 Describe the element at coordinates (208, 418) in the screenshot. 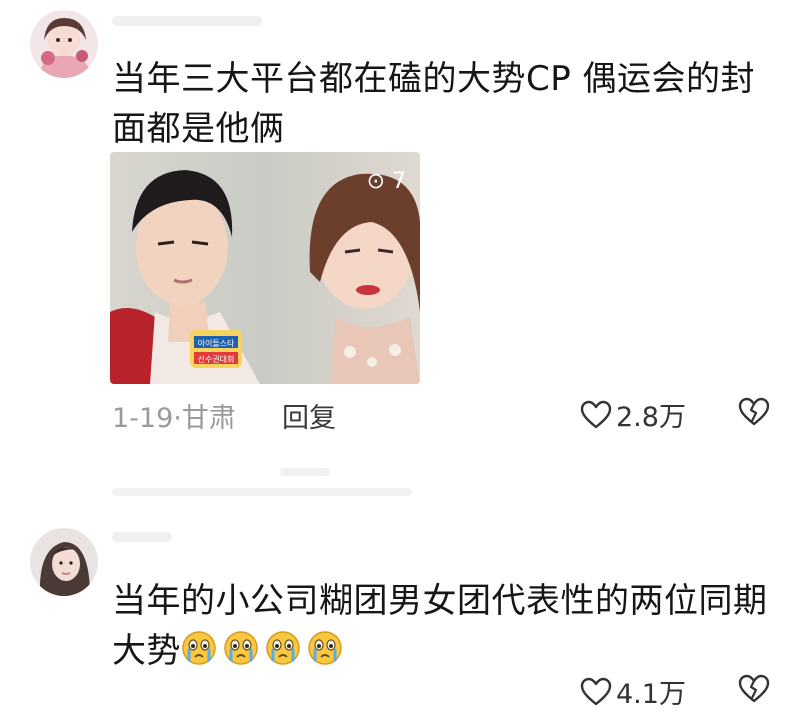

I see `comment-location: 甘肃` at that location.